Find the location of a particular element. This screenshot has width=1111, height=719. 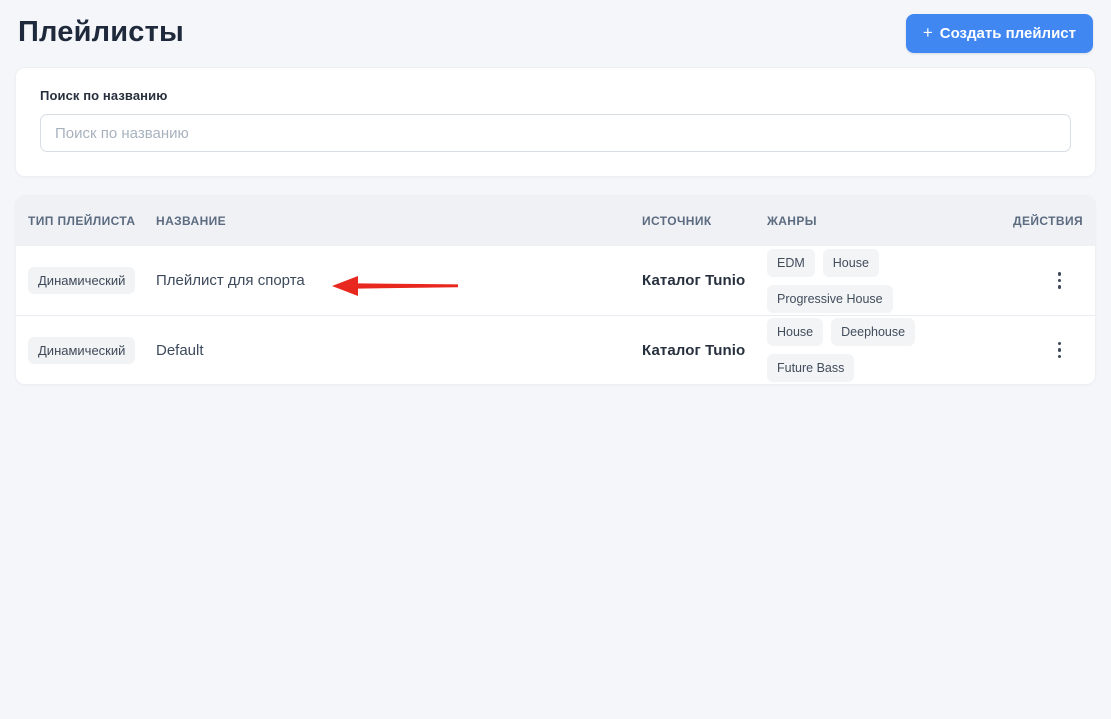

genres-list: EDM House Progressive House is located at coordinates (885, 280).